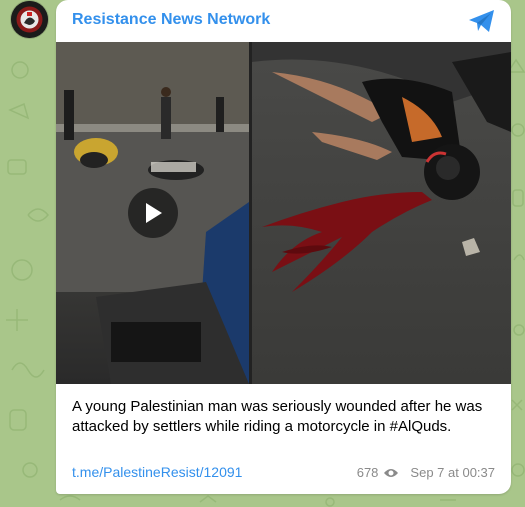 The image size is (525, 507). Describe the element at coordinates (482, 21) in the screenshot. I see `telegram-share-icon` at that location.